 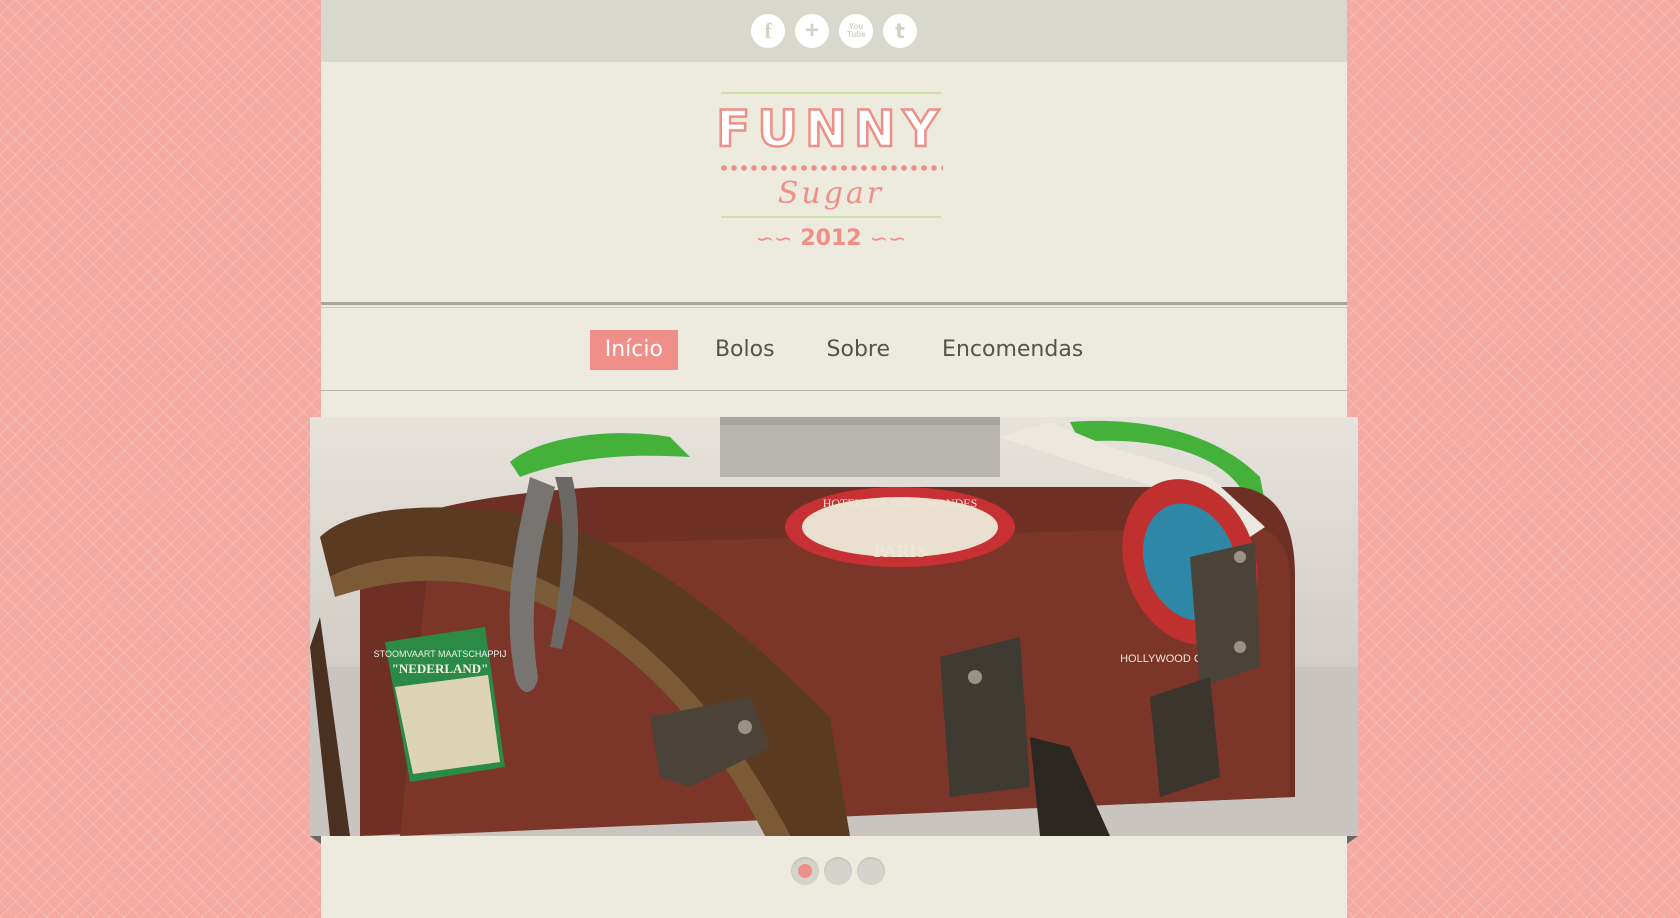 I want to click on logo-rule-bottom, so click(x=831, y=217).